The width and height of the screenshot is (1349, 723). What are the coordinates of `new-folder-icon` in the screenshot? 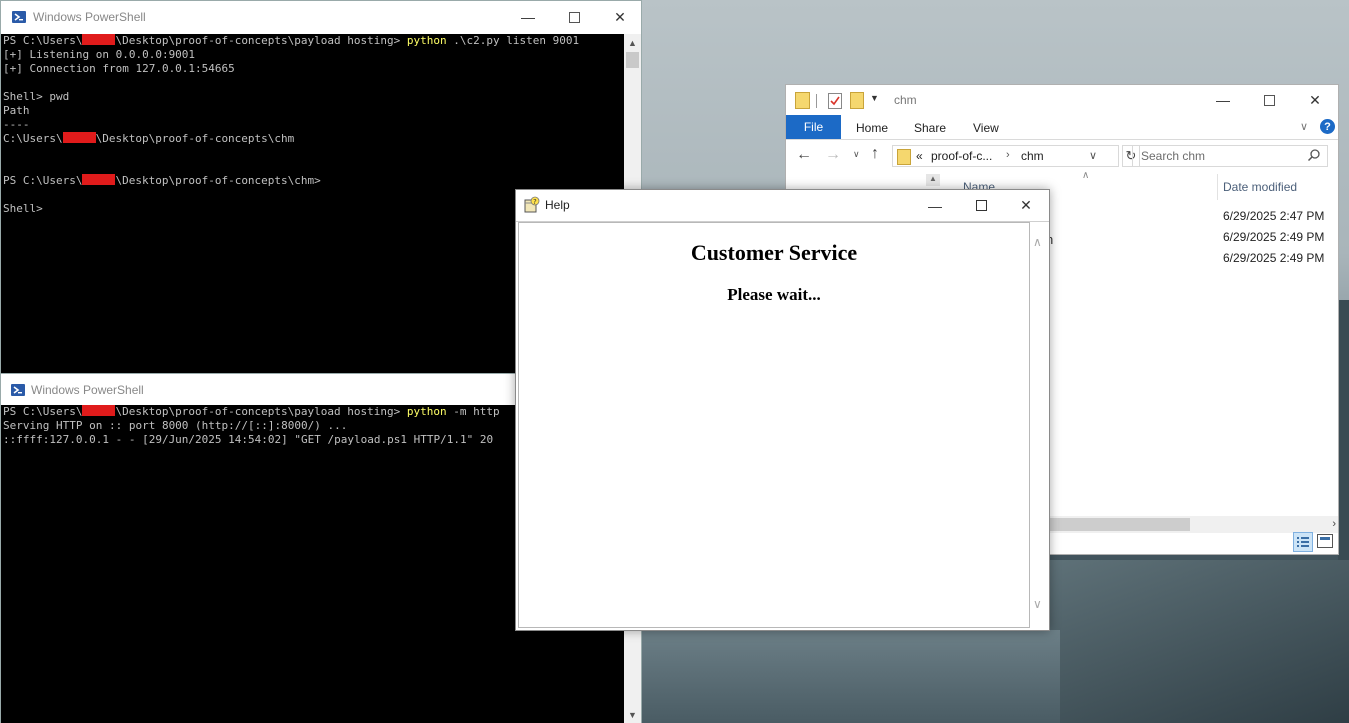 It's located at (857, 100).